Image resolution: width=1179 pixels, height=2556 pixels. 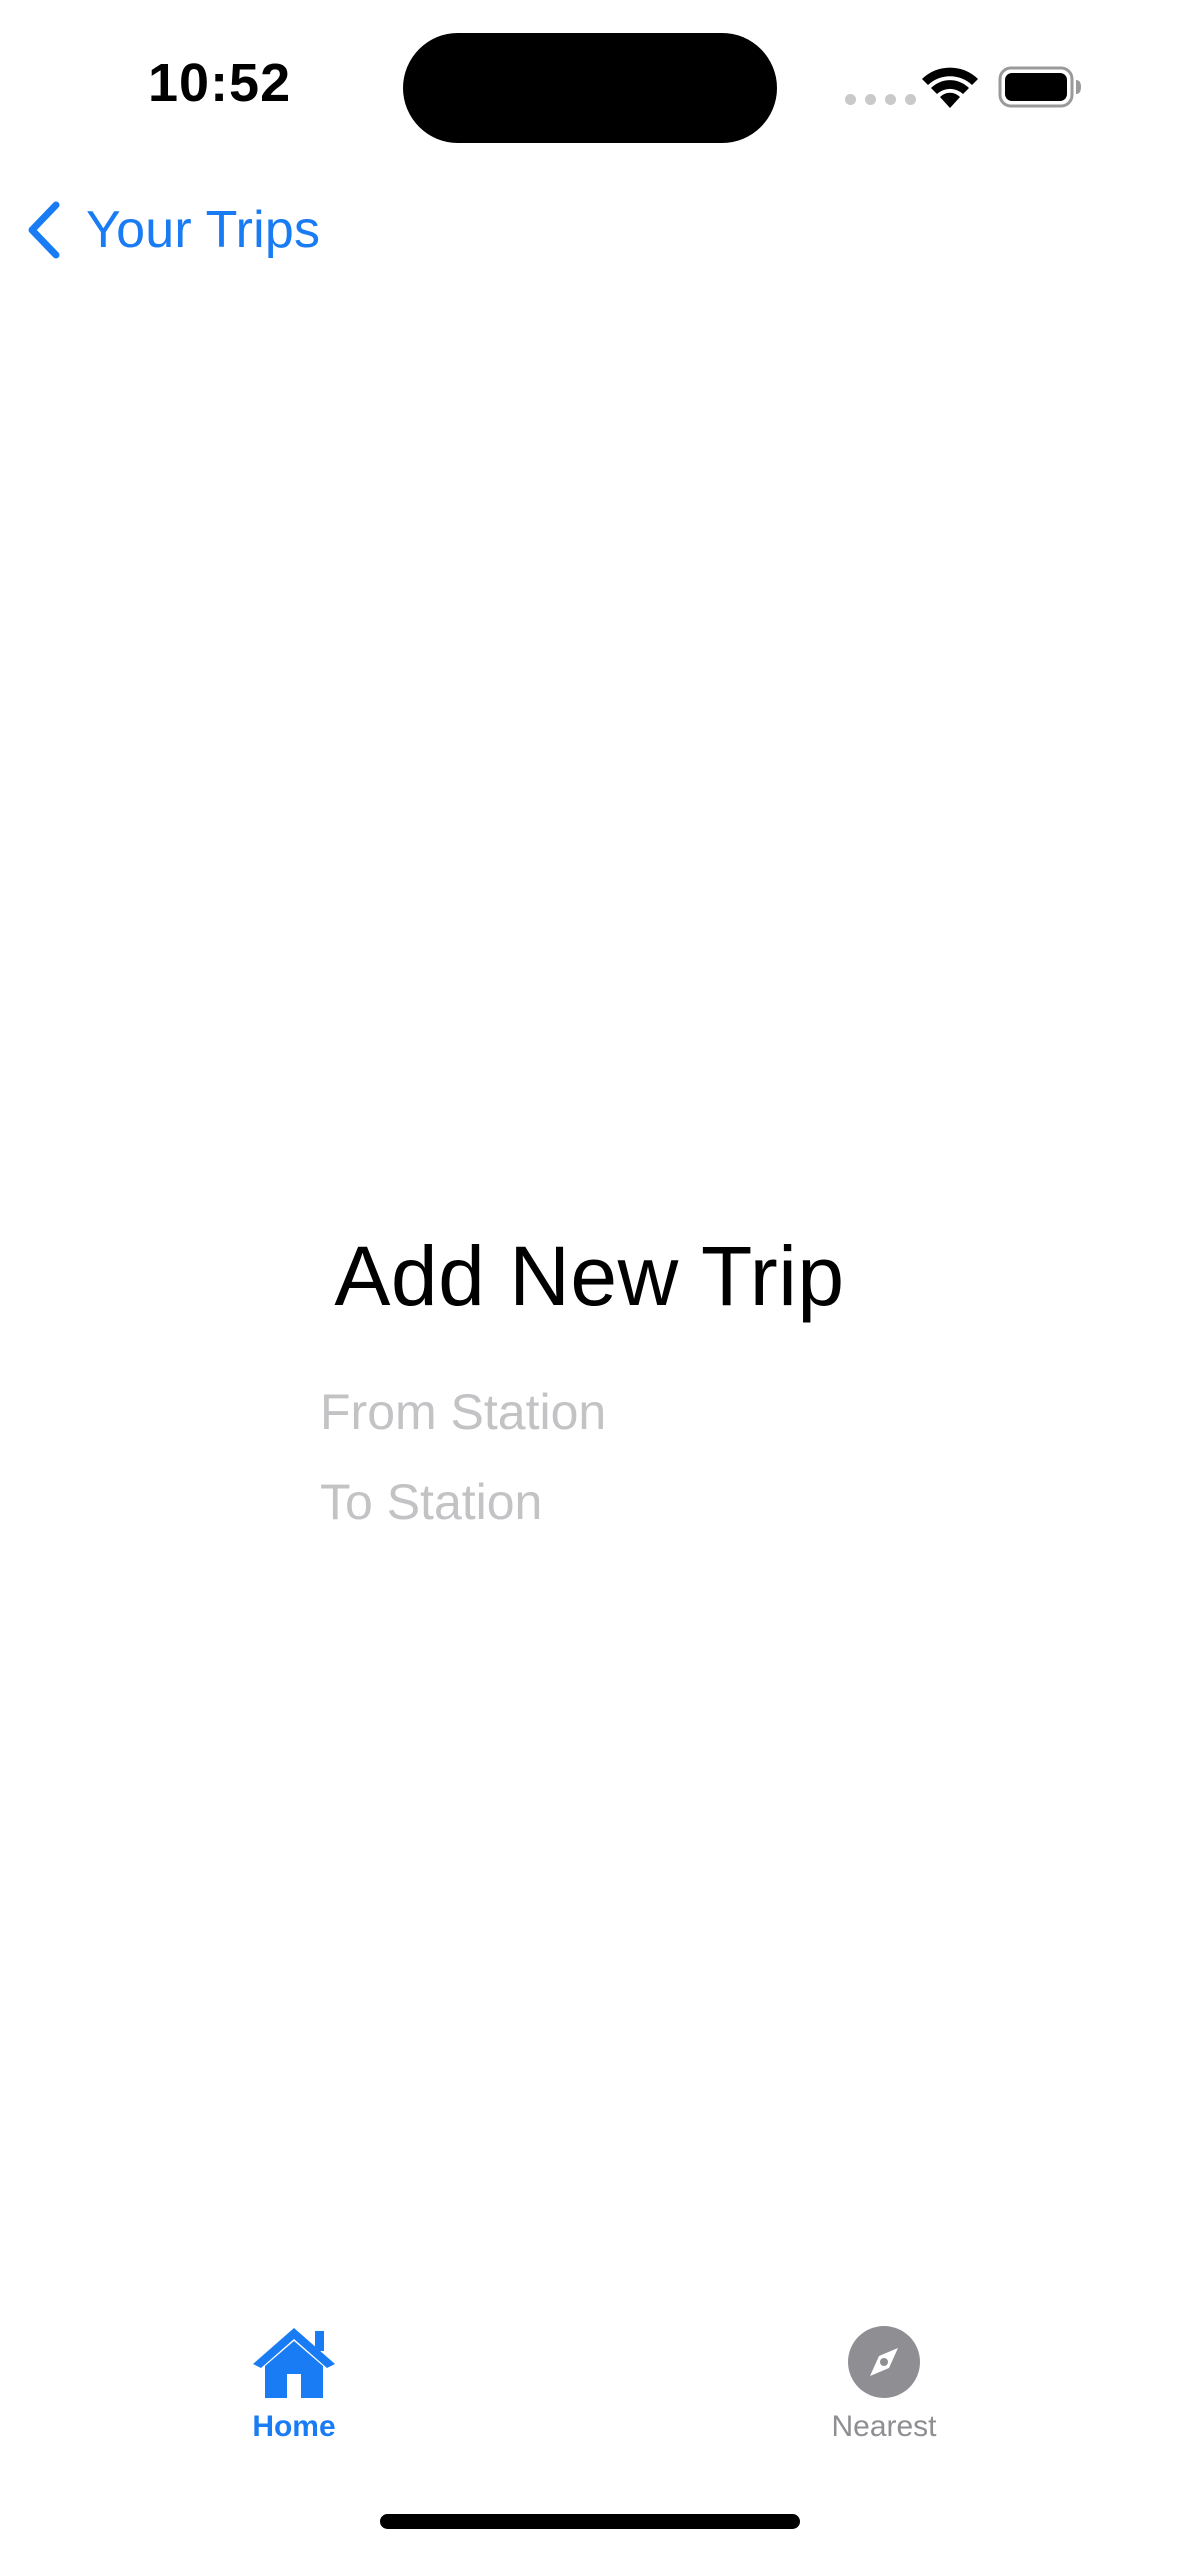 I want to click on tab-nearest: Nearest, so click(x=884, y=2383).